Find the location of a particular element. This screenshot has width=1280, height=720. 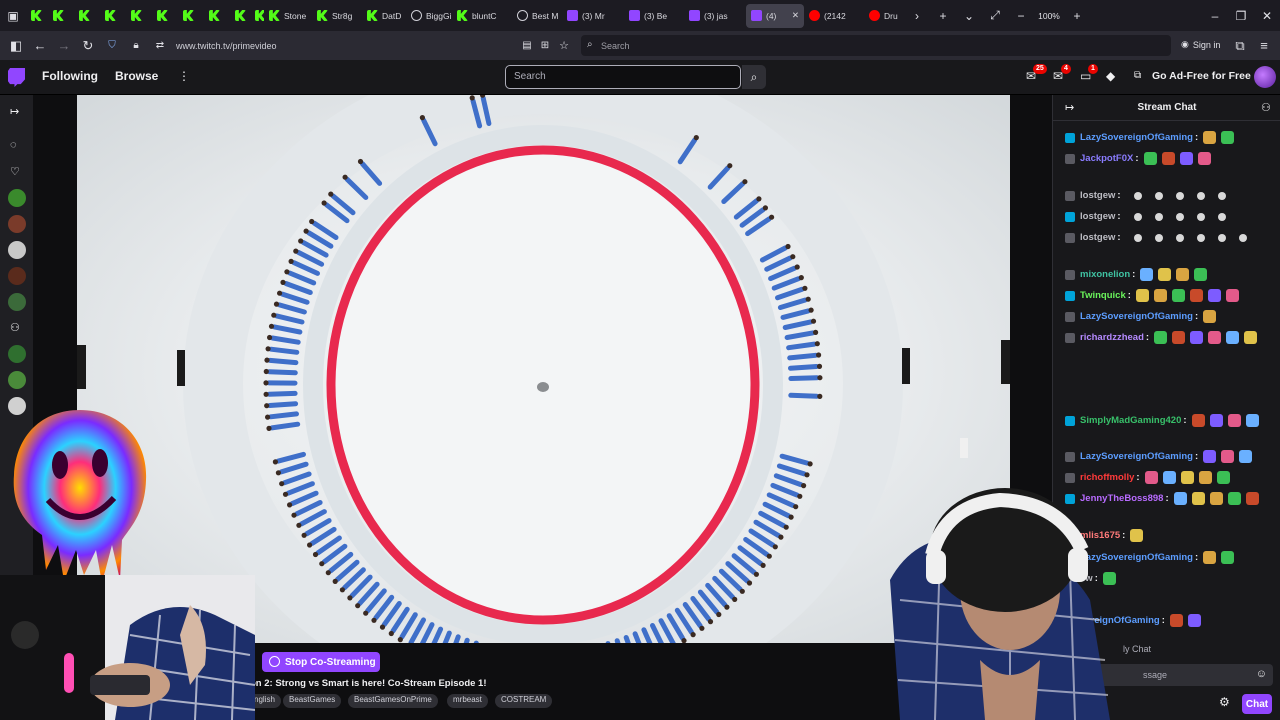

tab-overview-icon: ▣ is located at coordinates (13, 15).